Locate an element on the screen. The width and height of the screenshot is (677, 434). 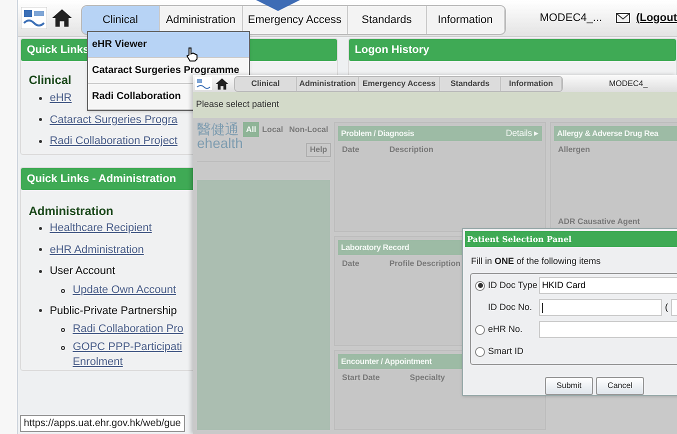
logout-link: (Logout is located at coordinates (656, 18).